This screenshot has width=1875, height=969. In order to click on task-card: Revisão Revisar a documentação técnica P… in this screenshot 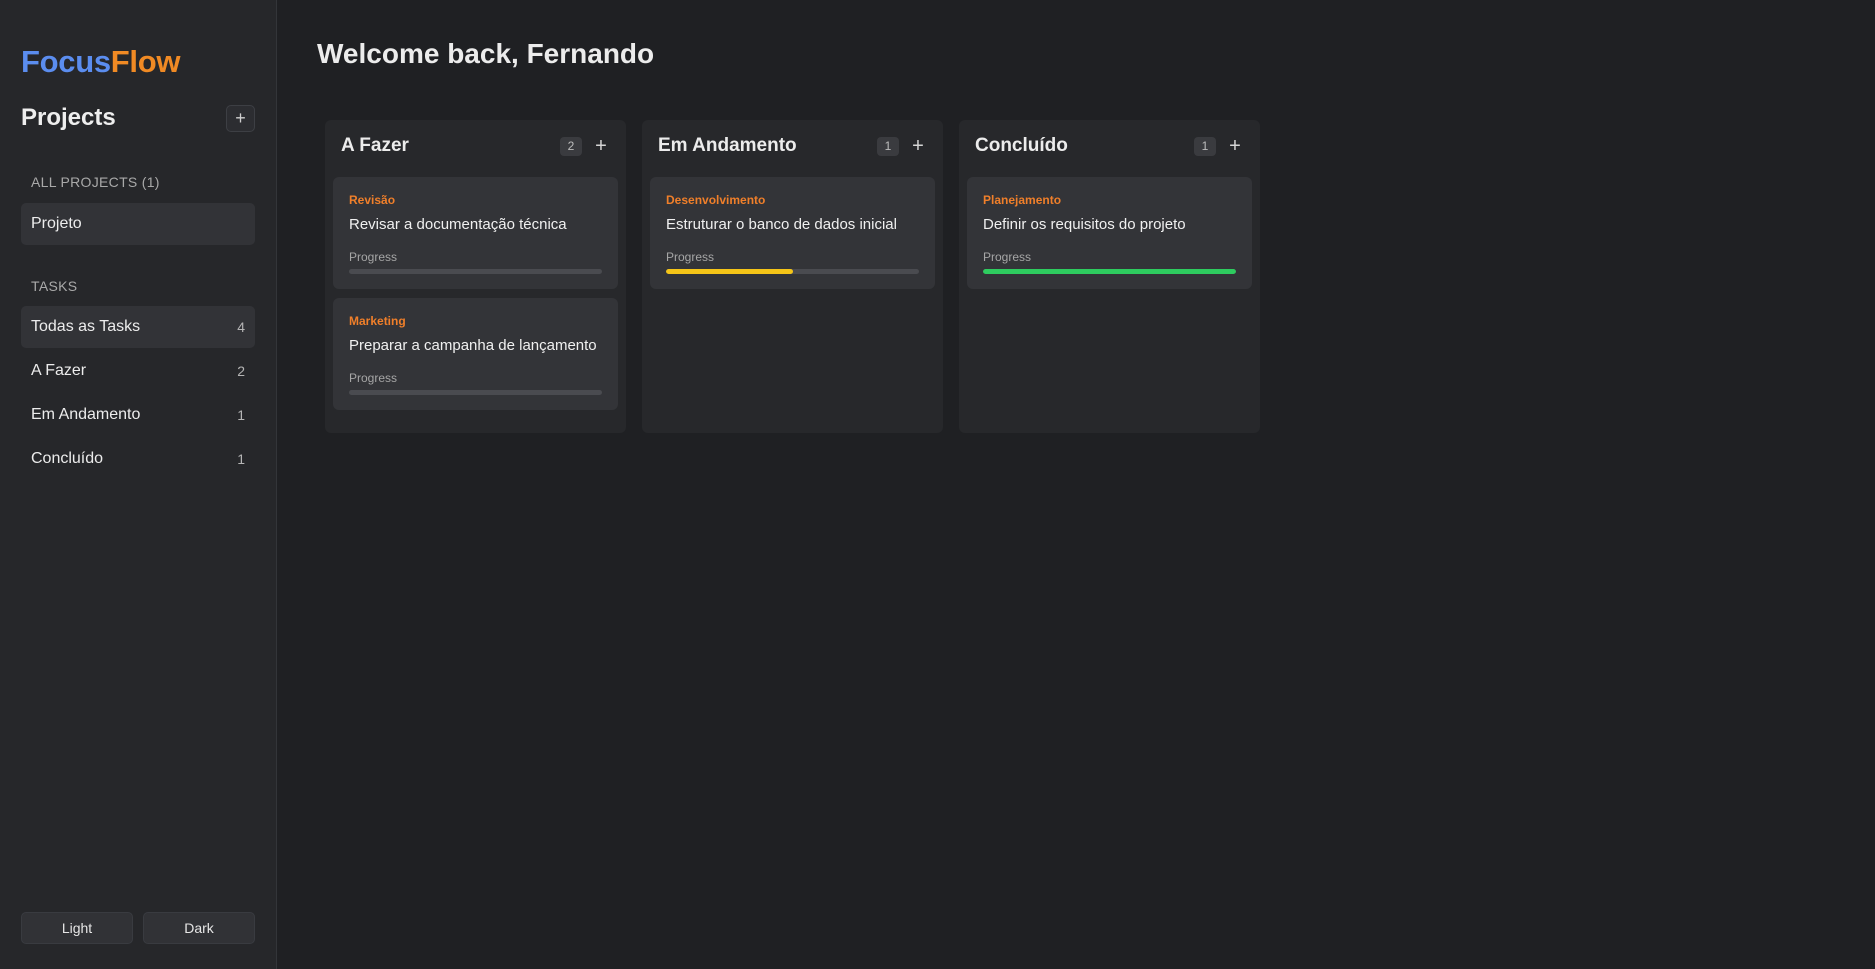, I will do `click(475, 233)`.